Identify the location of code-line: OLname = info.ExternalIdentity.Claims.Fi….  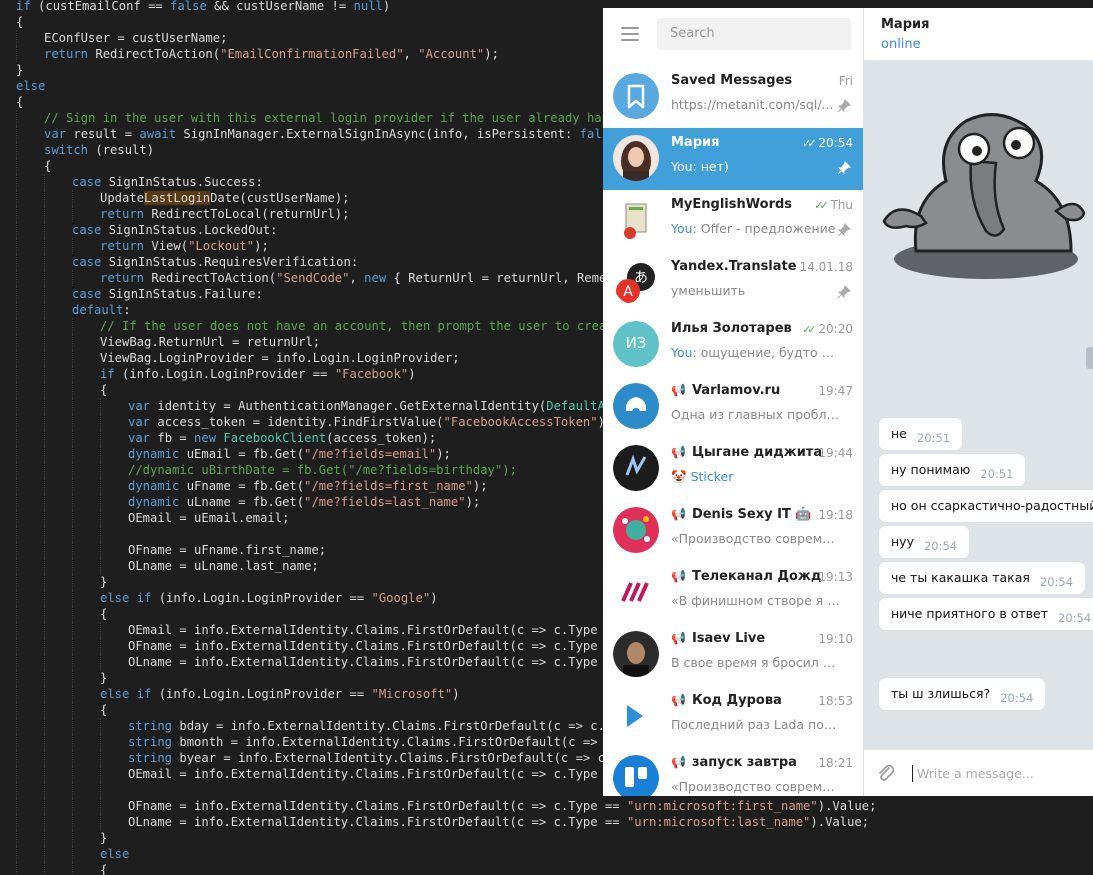
(467, 822).